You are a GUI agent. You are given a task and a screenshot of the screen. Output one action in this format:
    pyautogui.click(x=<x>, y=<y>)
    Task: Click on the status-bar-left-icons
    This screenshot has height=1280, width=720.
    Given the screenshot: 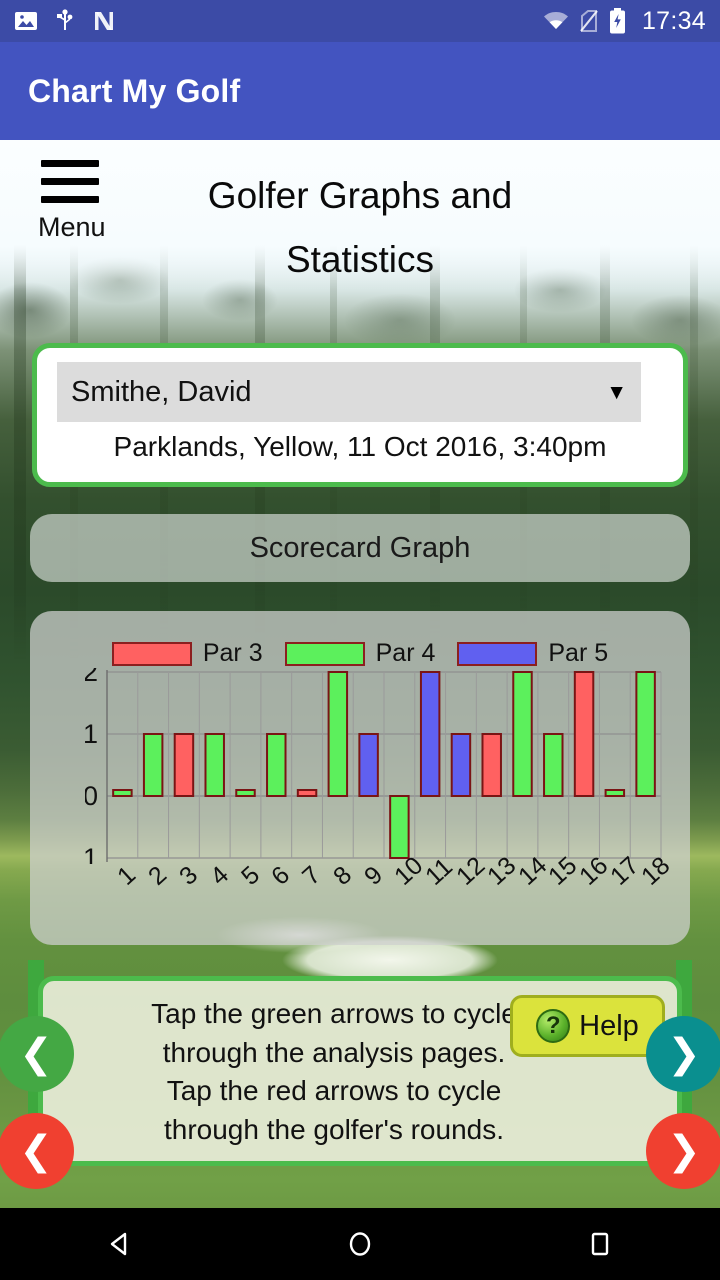 What is the action you would take?
    pyautogui.click(x=65, y=21)
    